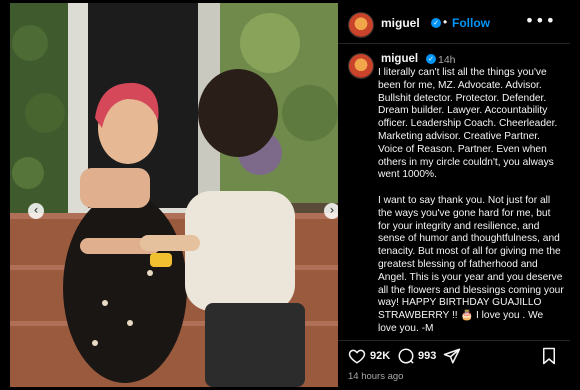 Image resolution: width=580 pixels, height=390 pixels. What do you see at coordinates (399, 59) in the screenshot?
I see `caption-username: miguel` at bounding box center [399, 59].